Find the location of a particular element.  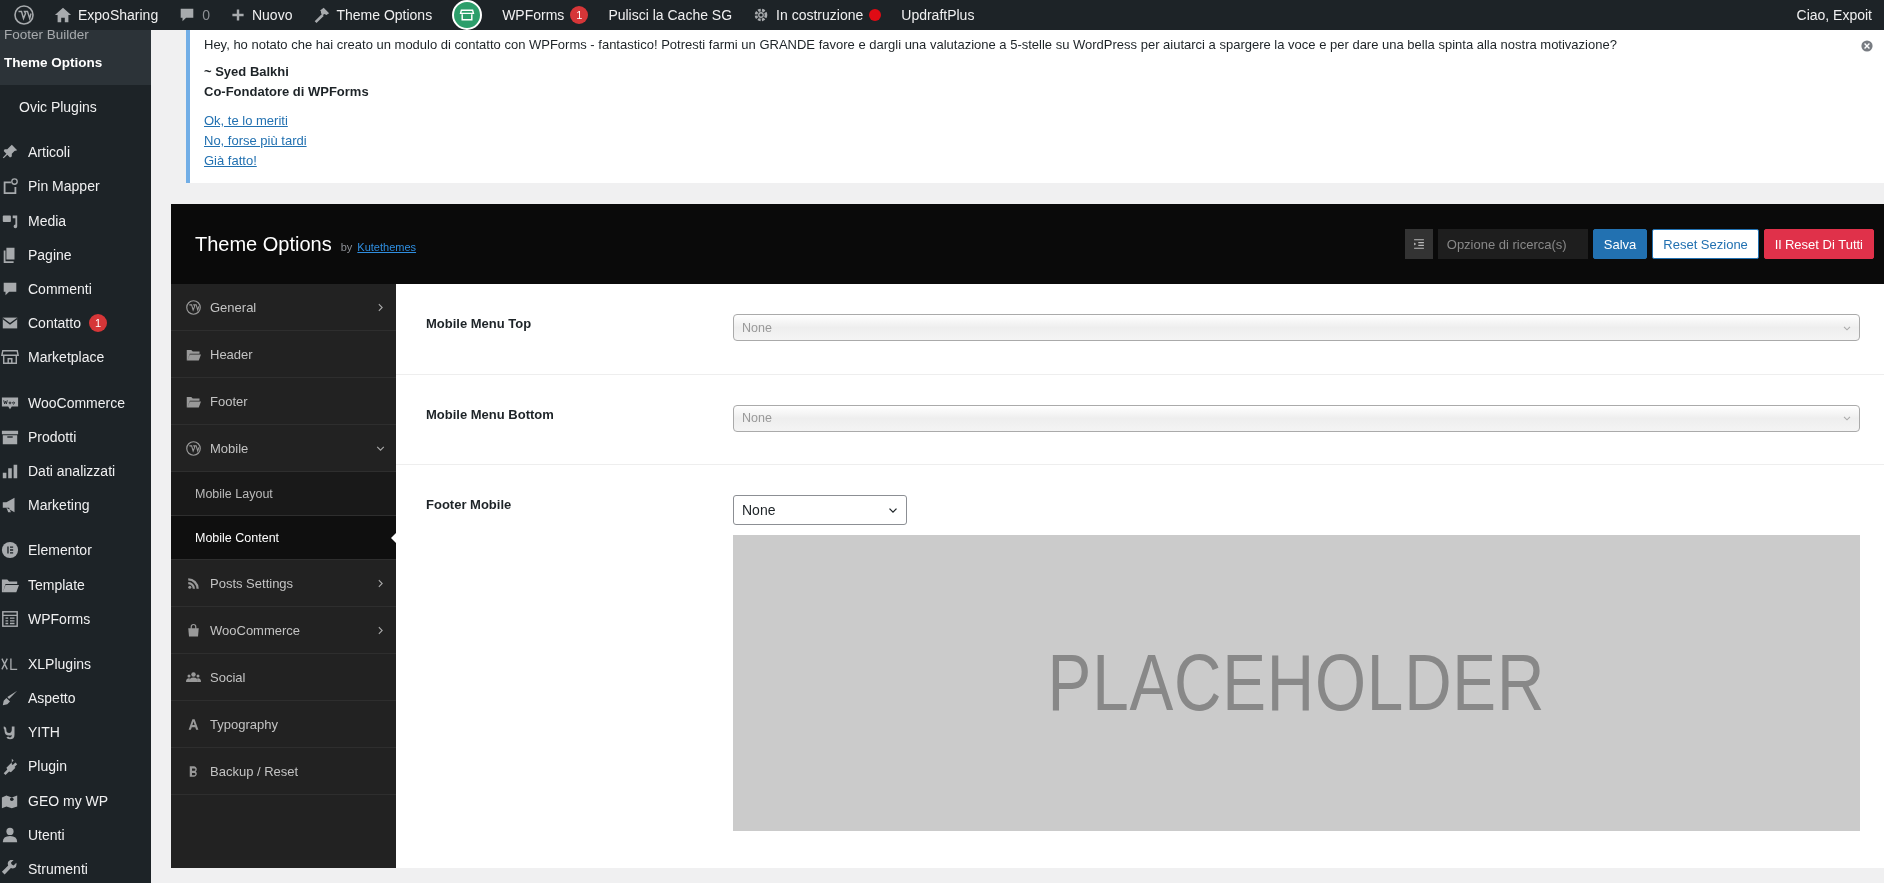

menu-item: Utenti is located at coordinates (46, 834).